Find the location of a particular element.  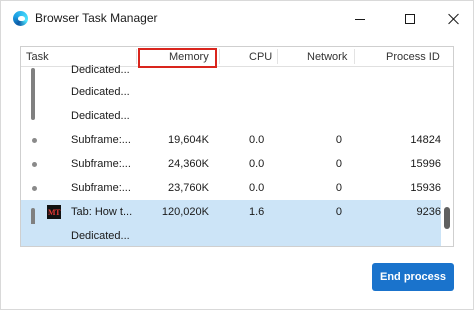

process-id-value: 9236 is located at coordinates (428, 212).